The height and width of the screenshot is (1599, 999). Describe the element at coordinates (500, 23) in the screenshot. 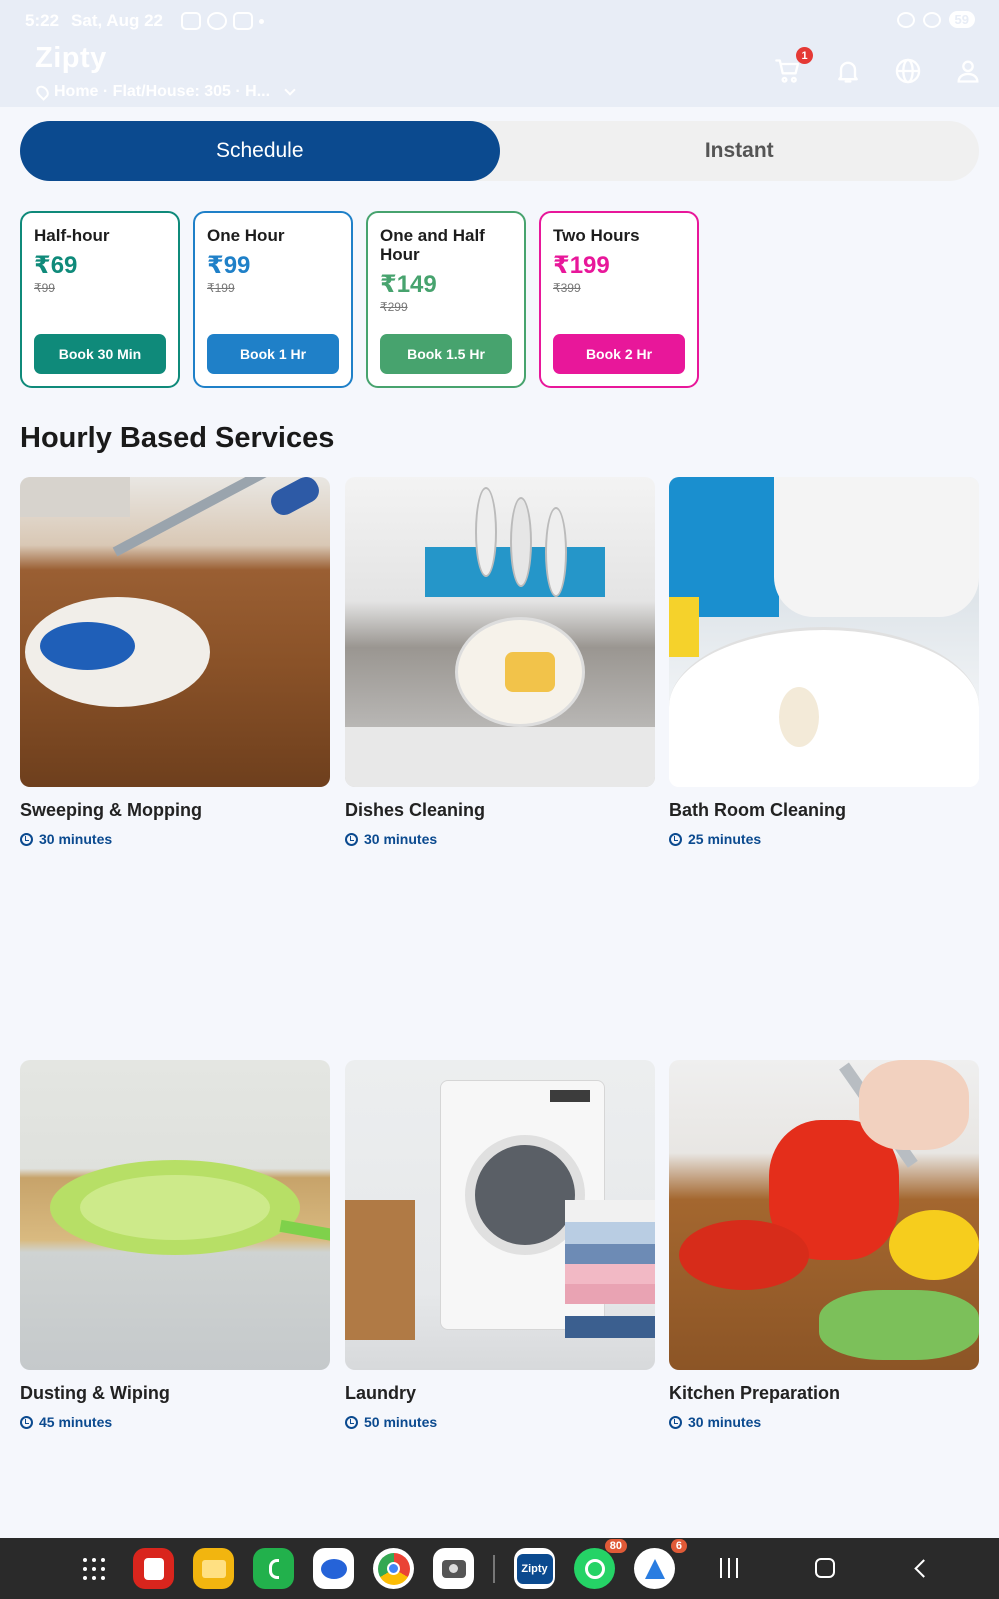

I see `status-bar: 5:22 Sat, Aug 22 59` at that location.